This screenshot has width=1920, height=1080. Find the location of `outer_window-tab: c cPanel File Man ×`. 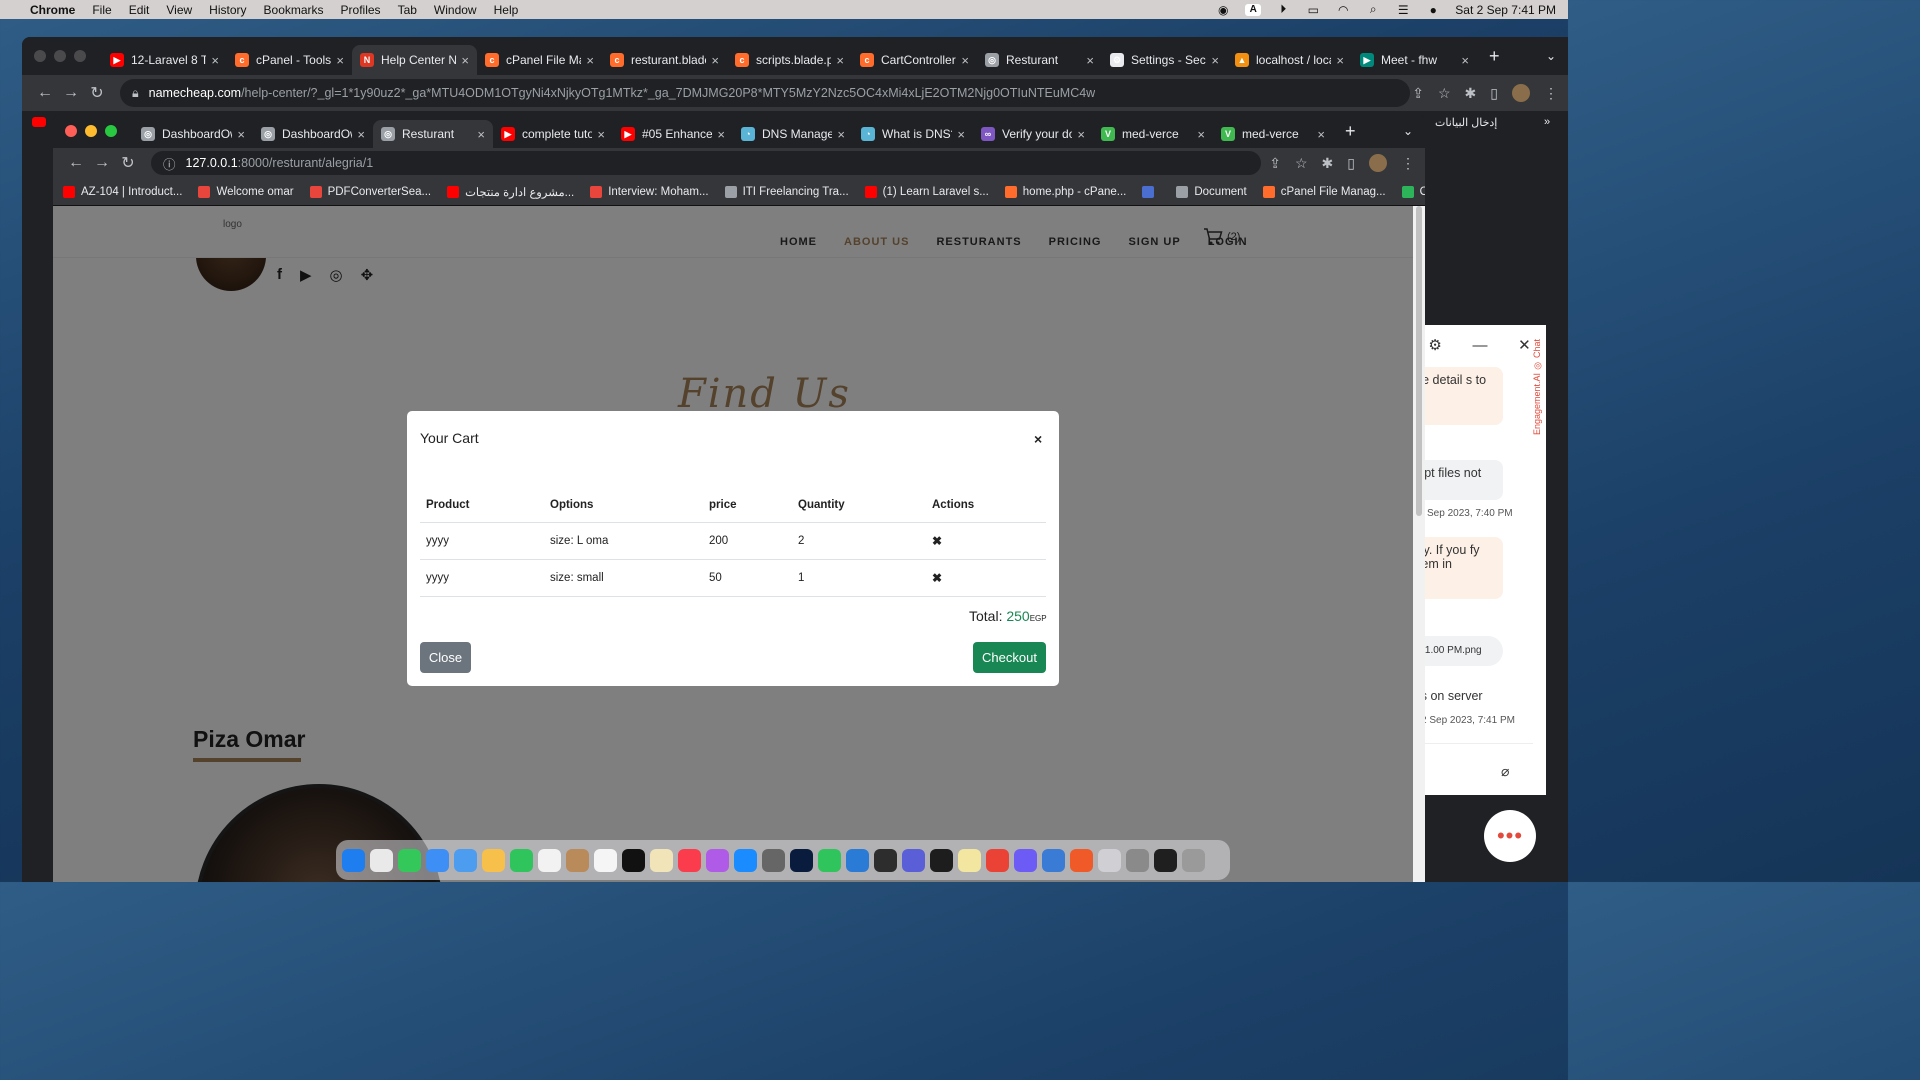

outer_window-tab: c cPanel File Man × is located at coordinates (539, 60).